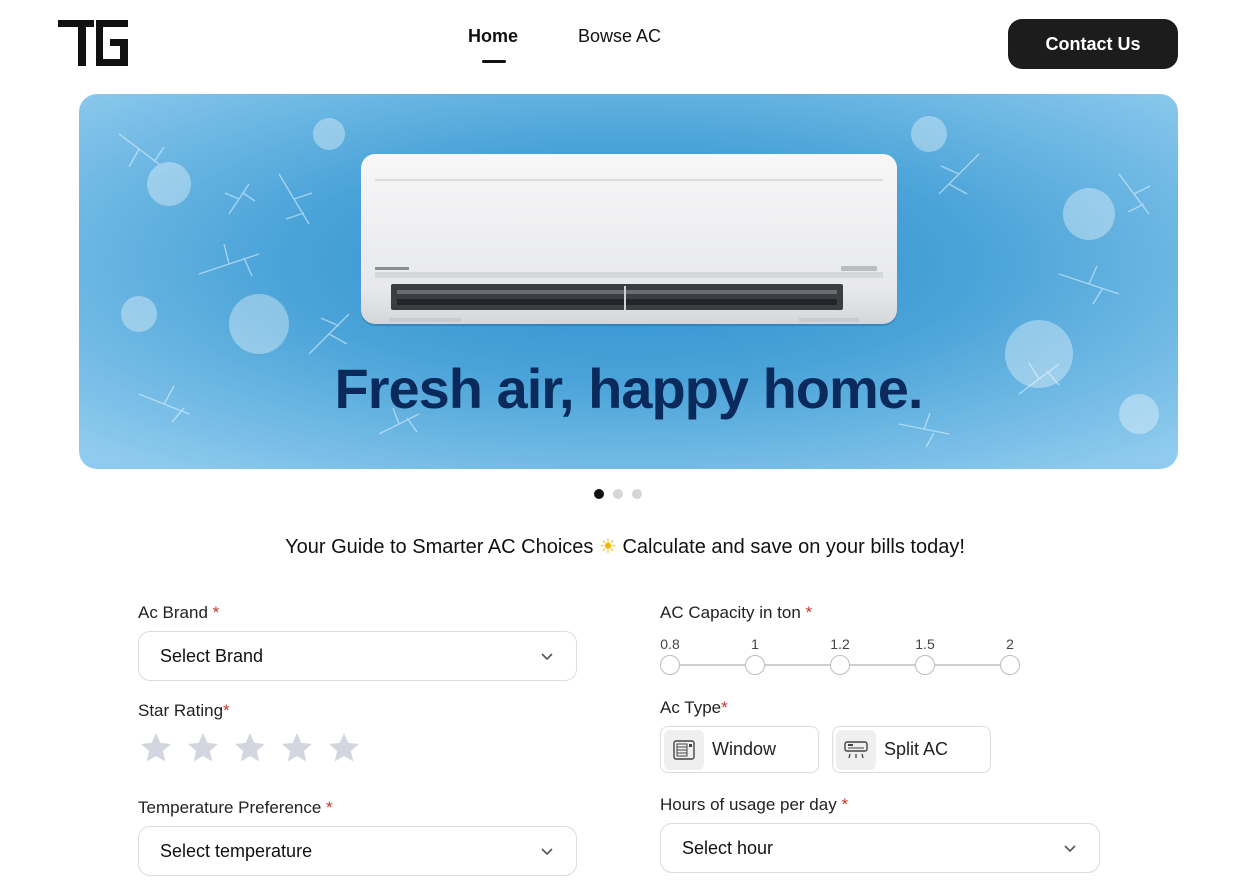  I want to click on temperature-label: Temperature Preference *, so click(235, 808).